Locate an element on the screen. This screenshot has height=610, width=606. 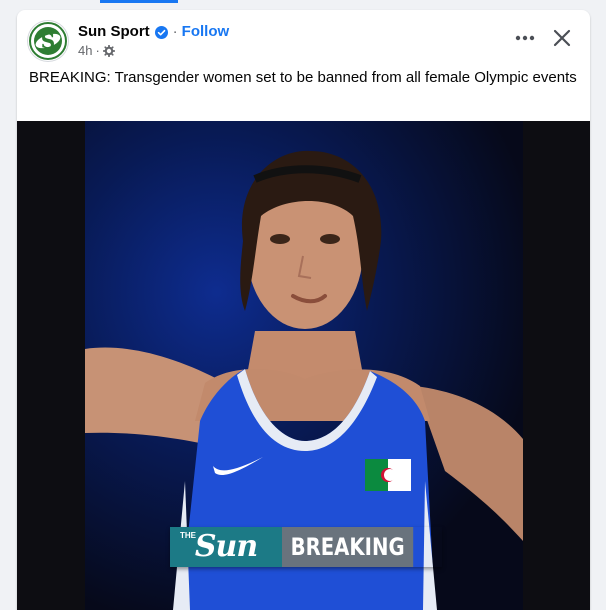
more-options-icon is located at coordinates (525, 38).